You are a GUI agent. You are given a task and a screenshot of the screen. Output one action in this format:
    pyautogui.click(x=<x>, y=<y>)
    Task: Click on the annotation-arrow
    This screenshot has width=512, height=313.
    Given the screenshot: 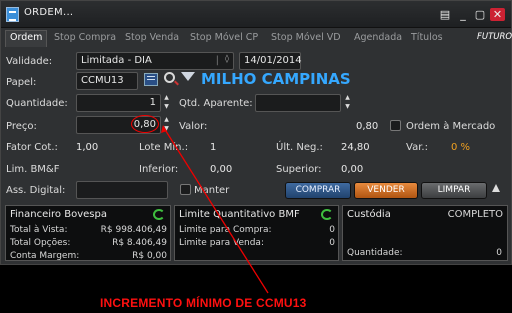 What is the action you would take?
    pyautogui.click(x=215, y=209)
    